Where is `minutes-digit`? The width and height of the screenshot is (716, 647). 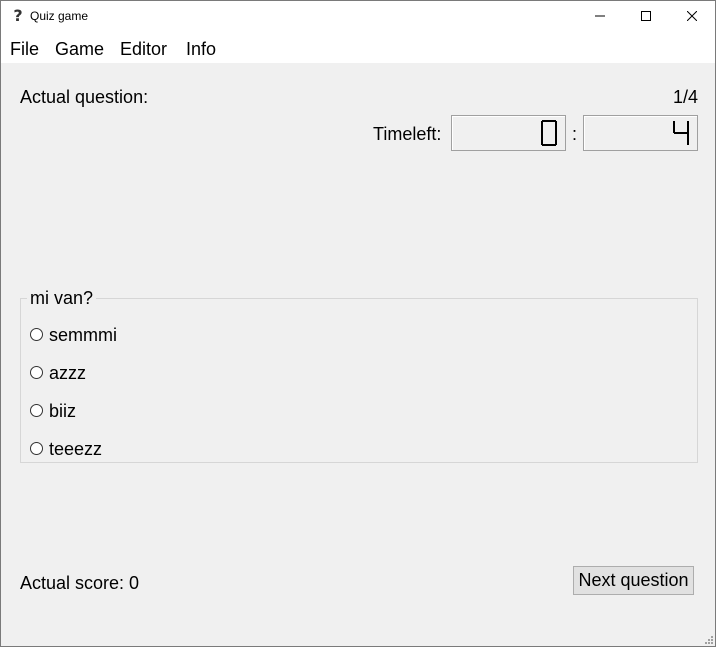 minutes-digit is located at coordinates (549, 133).